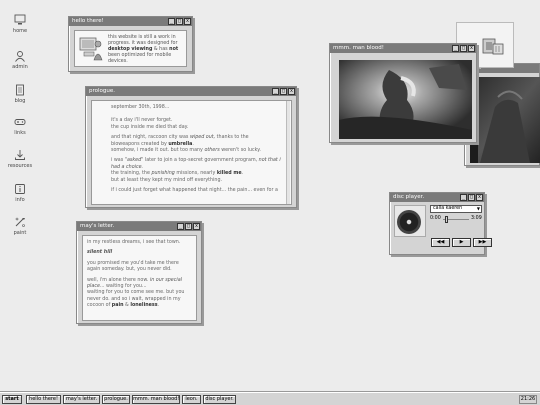  Describe the element at coordinates (20, 222) in the screenshot. I see `paint-icon` at that location.